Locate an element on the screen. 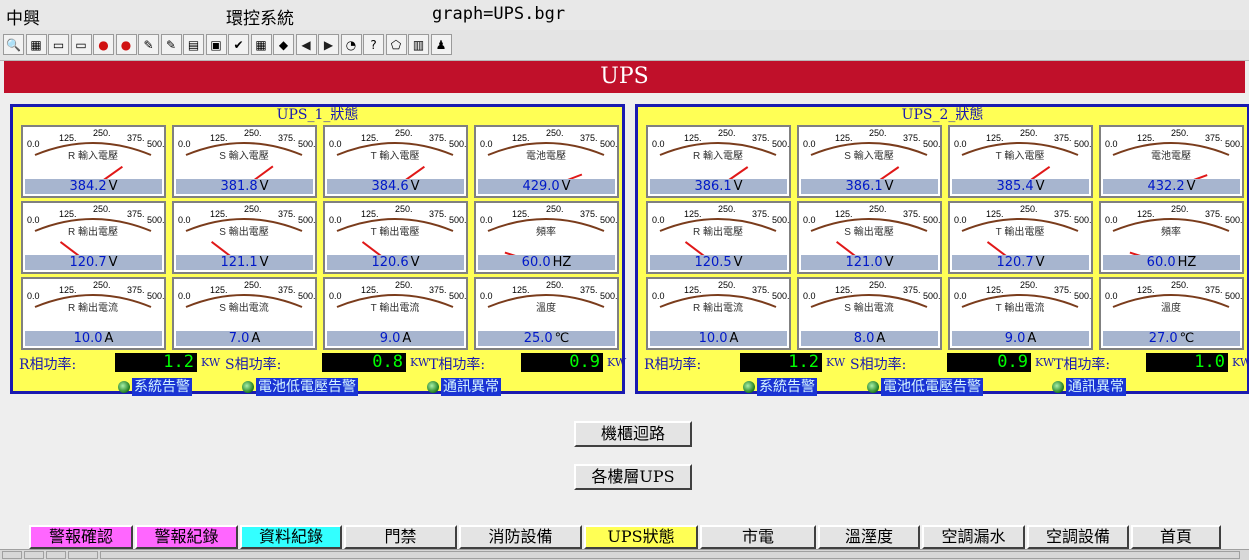 Image resolution: width=1249 pixels, height=560 pixels. gauge-unit: A is located at coordinates (1032, 338).